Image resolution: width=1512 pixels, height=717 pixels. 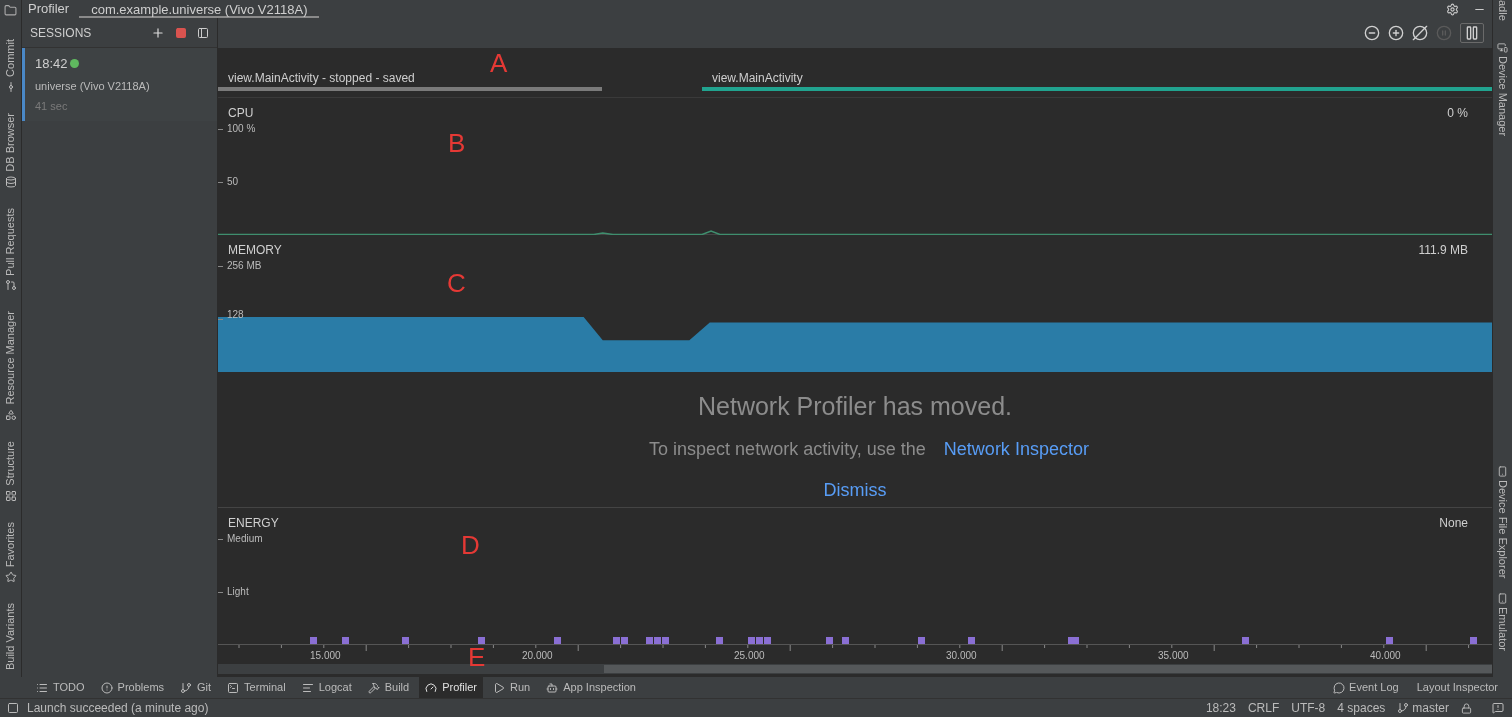 What do you see at coordinates (1502, 18) in the screenshot?
I see `tool-window-tab: adle` at bounding box center [1502, 18].